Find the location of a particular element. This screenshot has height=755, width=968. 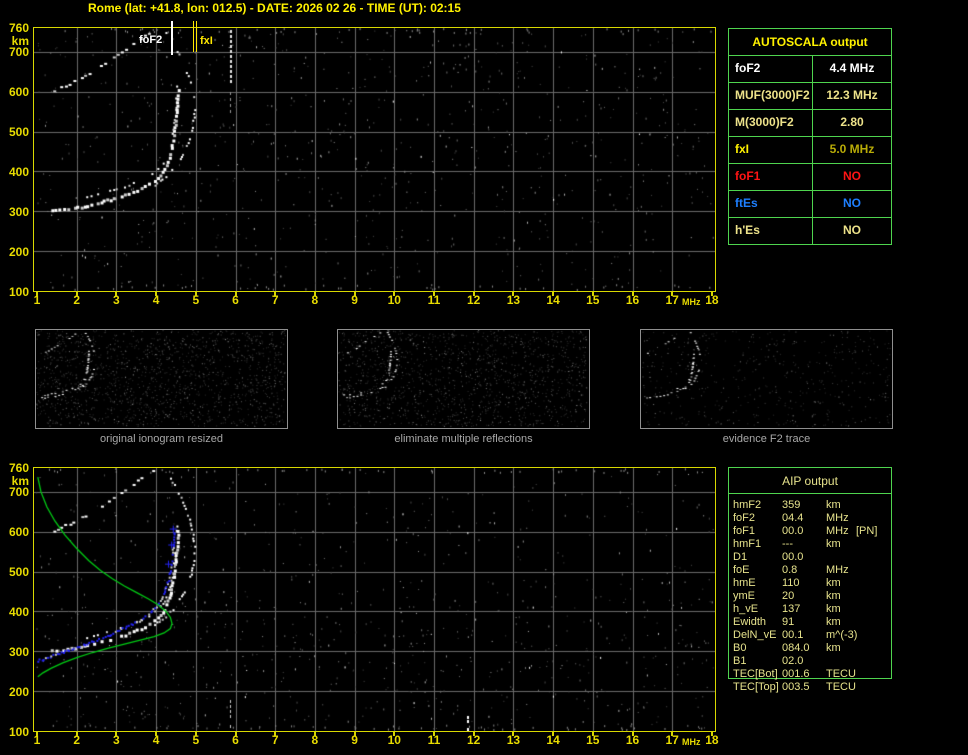

autoscala-row-label: ftEs is located at coordinates (771, 204).